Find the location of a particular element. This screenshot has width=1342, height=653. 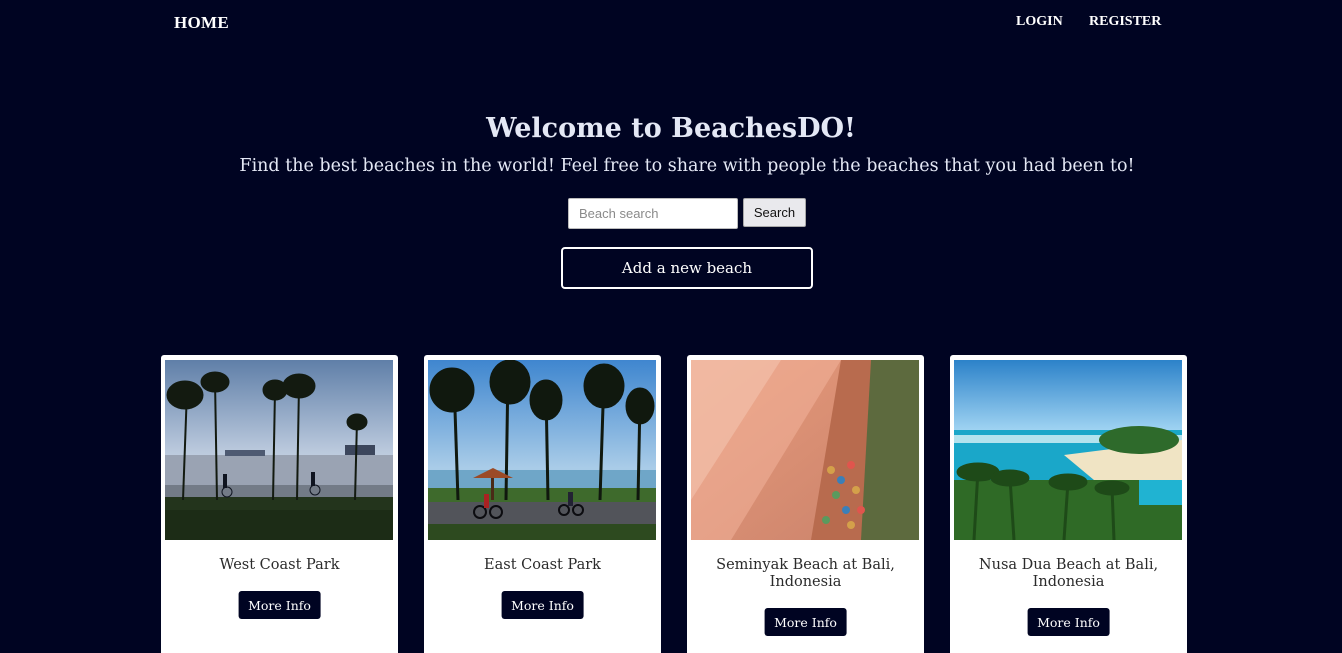

beach-search-input is located at coordinates (653, 213).